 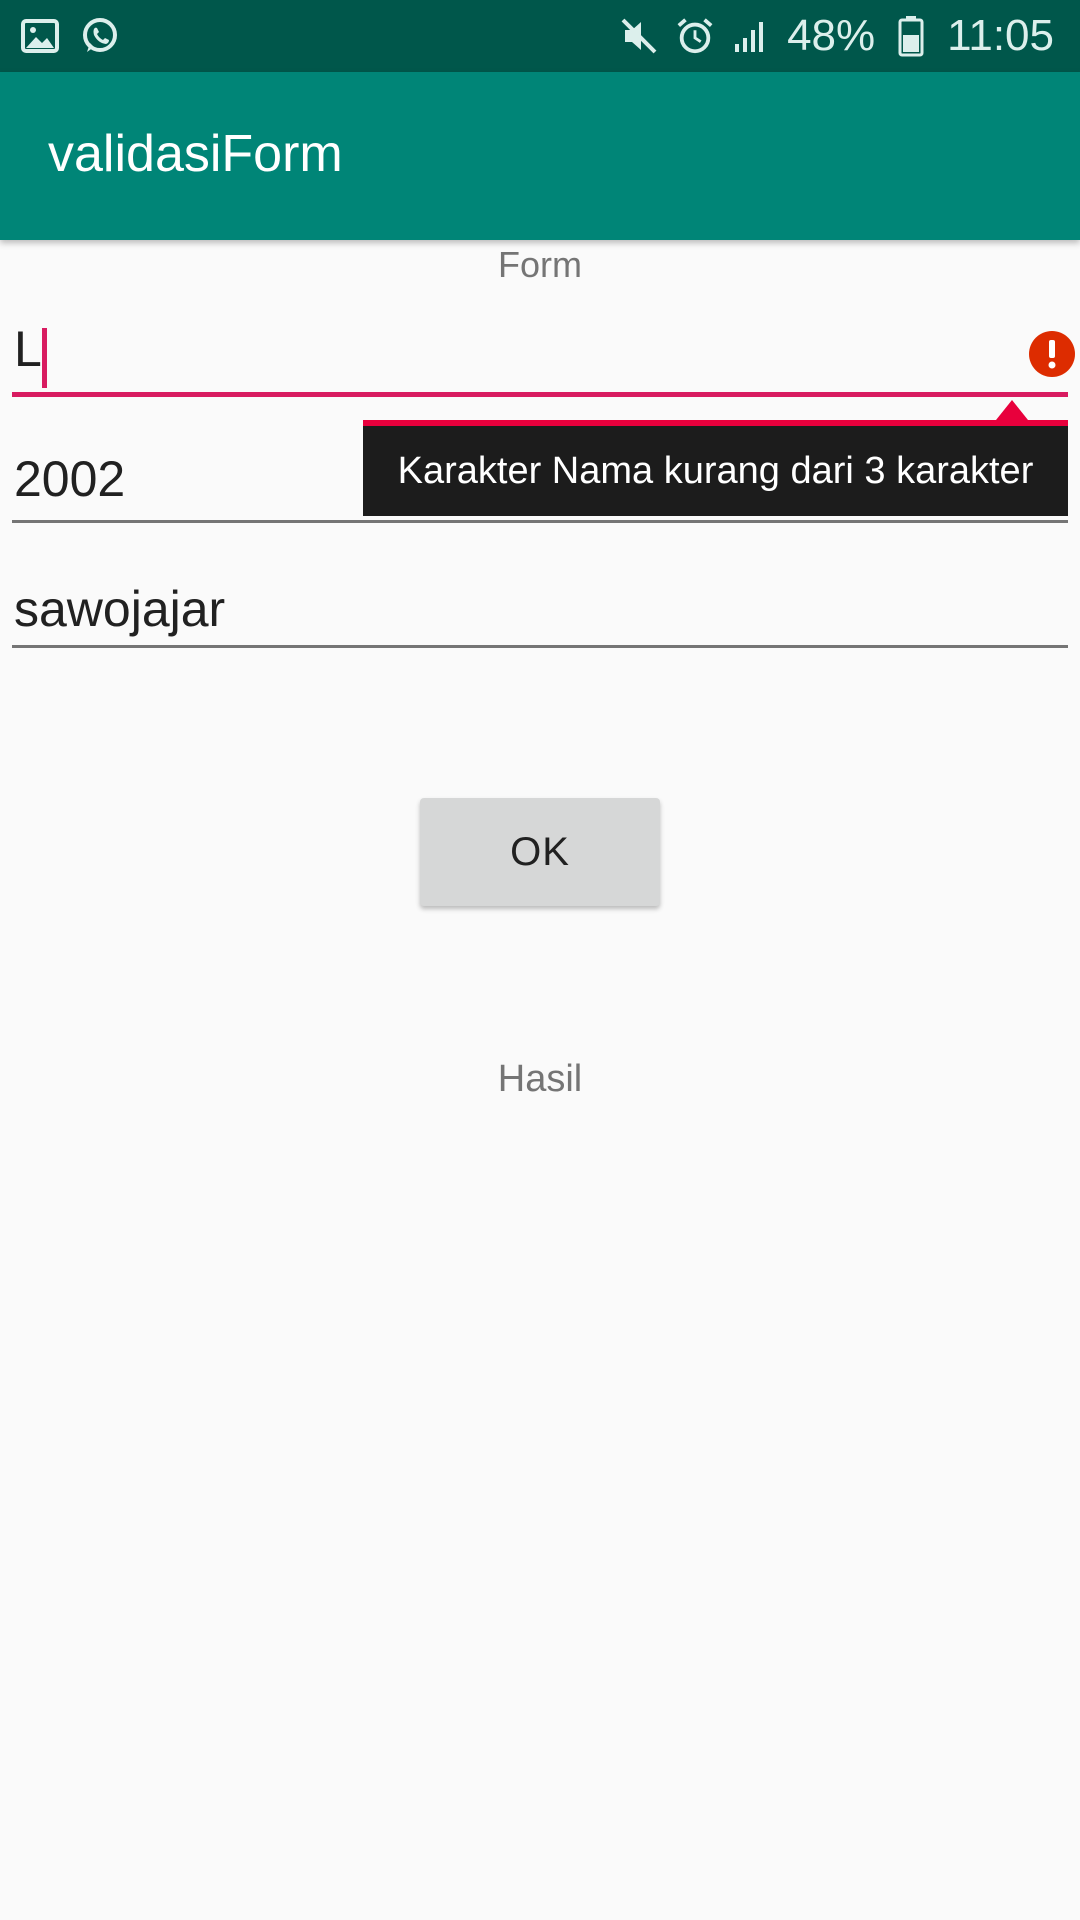 What do you see at coordinates (540, 1079) in the screenshot?
I see `result-label: Hasil` at bounding box center [540, 1079].